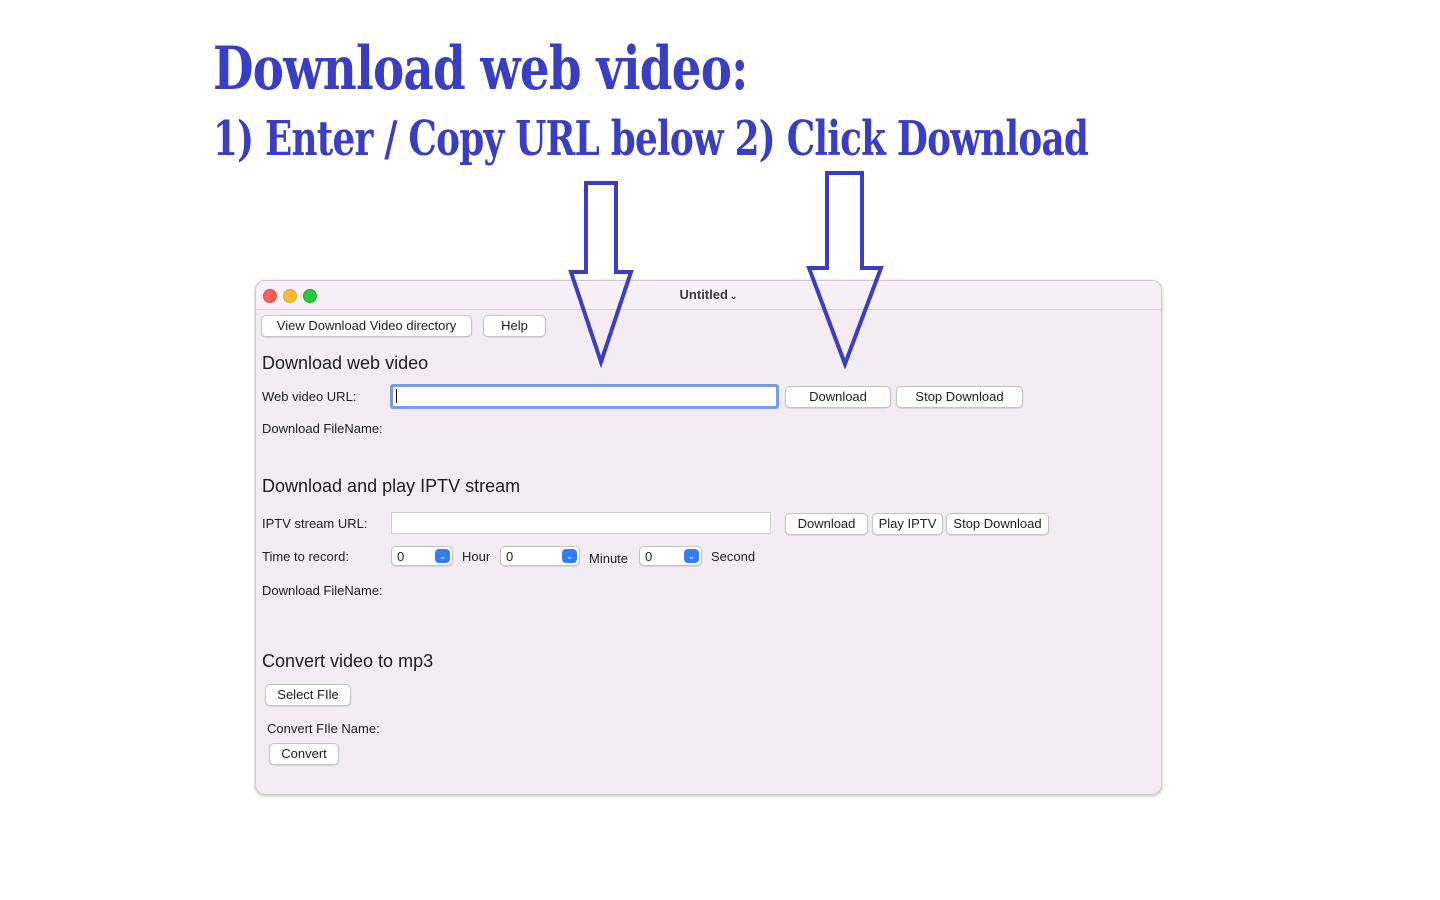  I want to click on second-unit-label: Second, so click(733, 556).